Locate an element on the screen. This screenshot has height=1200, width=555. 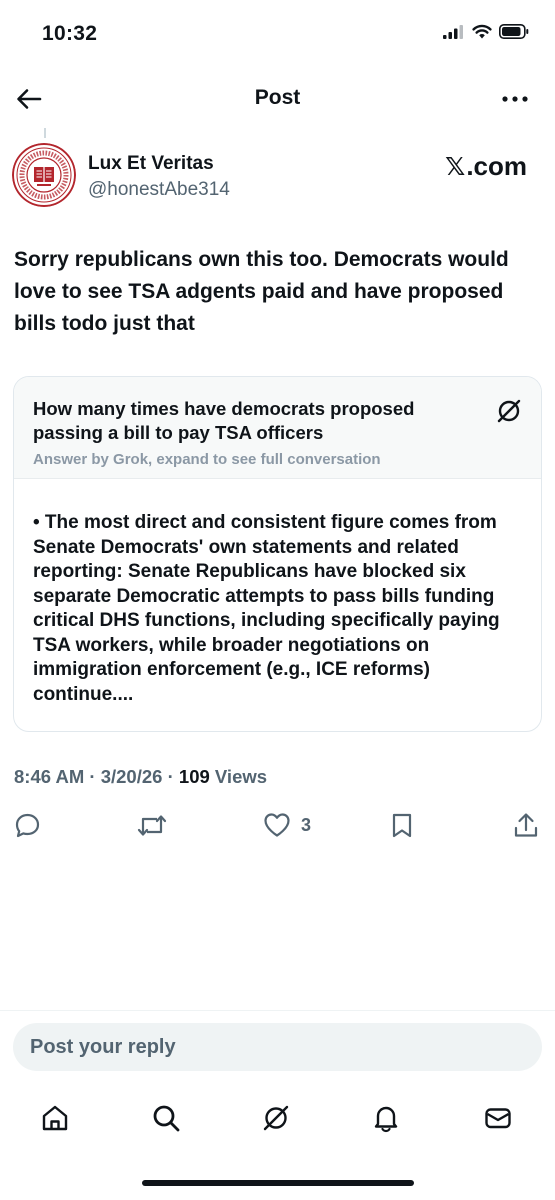
x-logo-icon: 𝕏 is located at coordinates (455, 166).